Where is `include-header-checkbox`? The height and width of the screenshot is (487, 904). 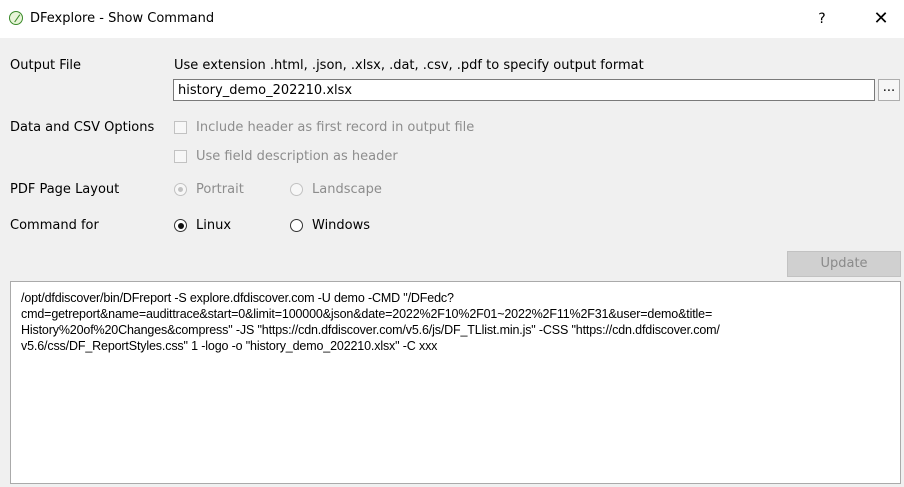
include-header-checkbox is located at coordinates (180, 127).